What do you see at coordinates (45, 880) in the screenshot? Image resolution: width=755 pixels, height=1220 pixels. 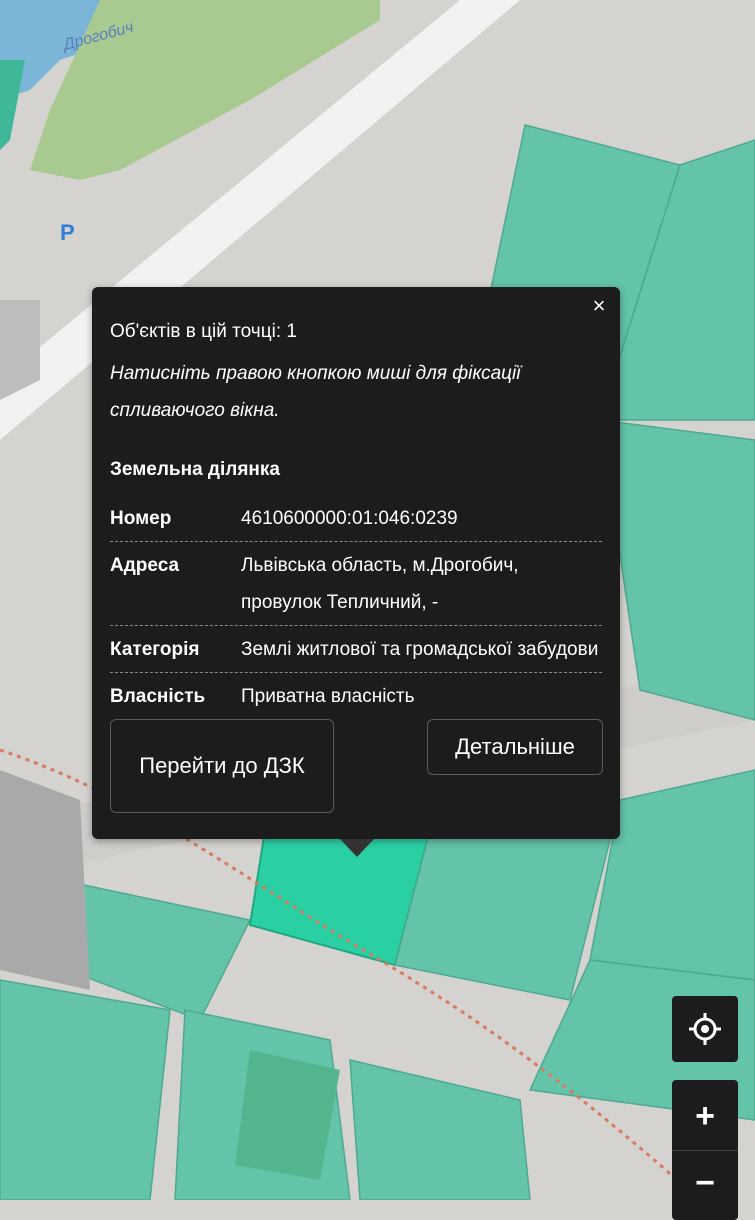 I see `building-block` at bounding box center [45, 880].